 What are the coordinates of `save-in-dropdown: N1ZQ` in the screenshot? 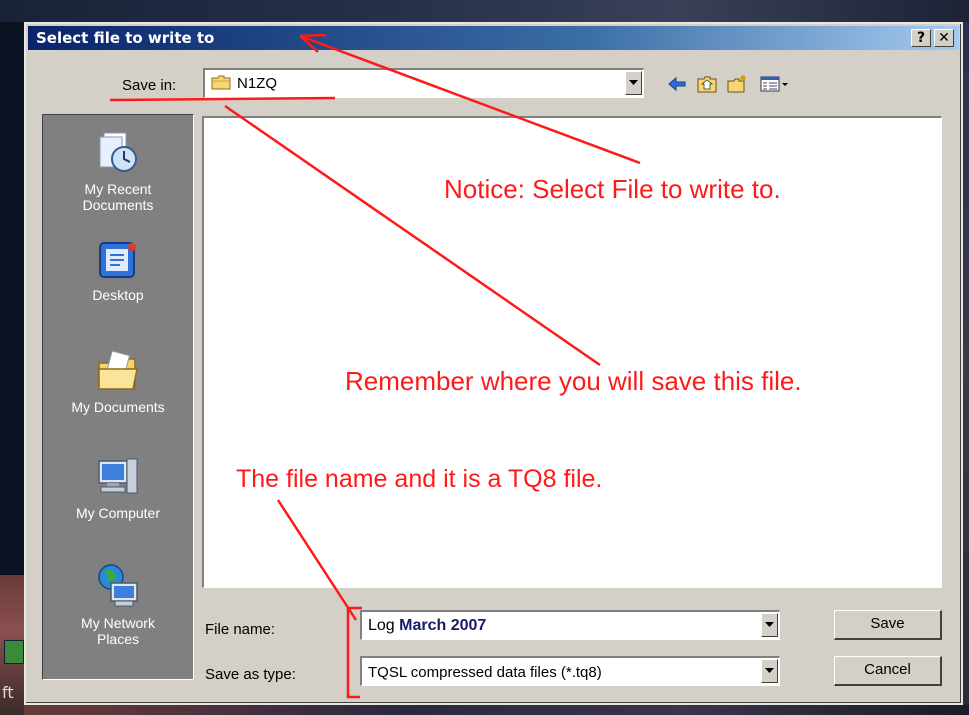 It's located at (423, 83).